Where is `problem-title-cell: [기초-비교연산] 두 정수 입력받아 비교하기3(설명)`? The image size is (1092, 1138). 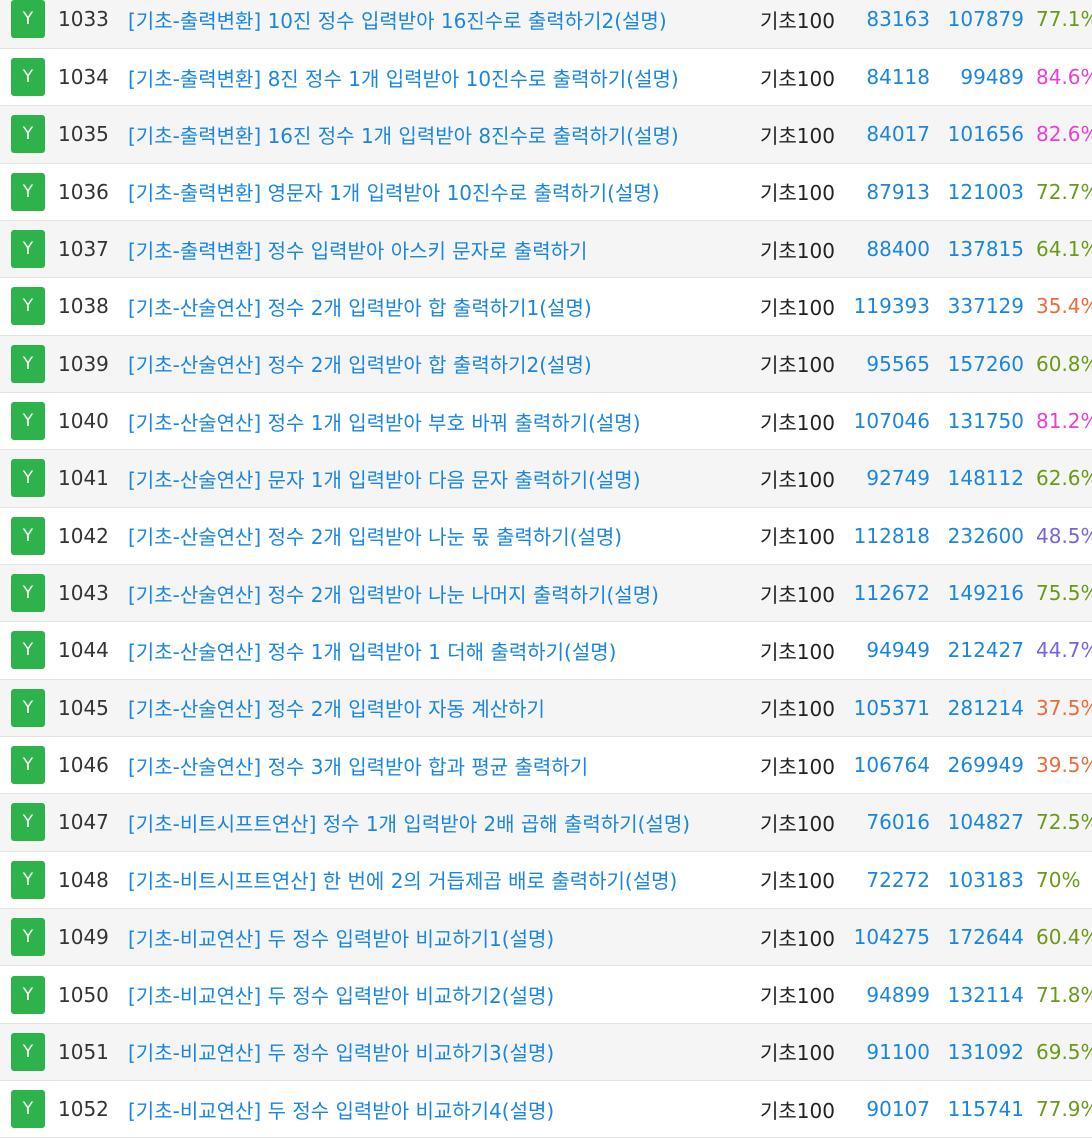 problem-title-cell: [기초-비교연산] 두 정수 입력받아 비교하기3(설명) is located at coordinates (444, 1052).